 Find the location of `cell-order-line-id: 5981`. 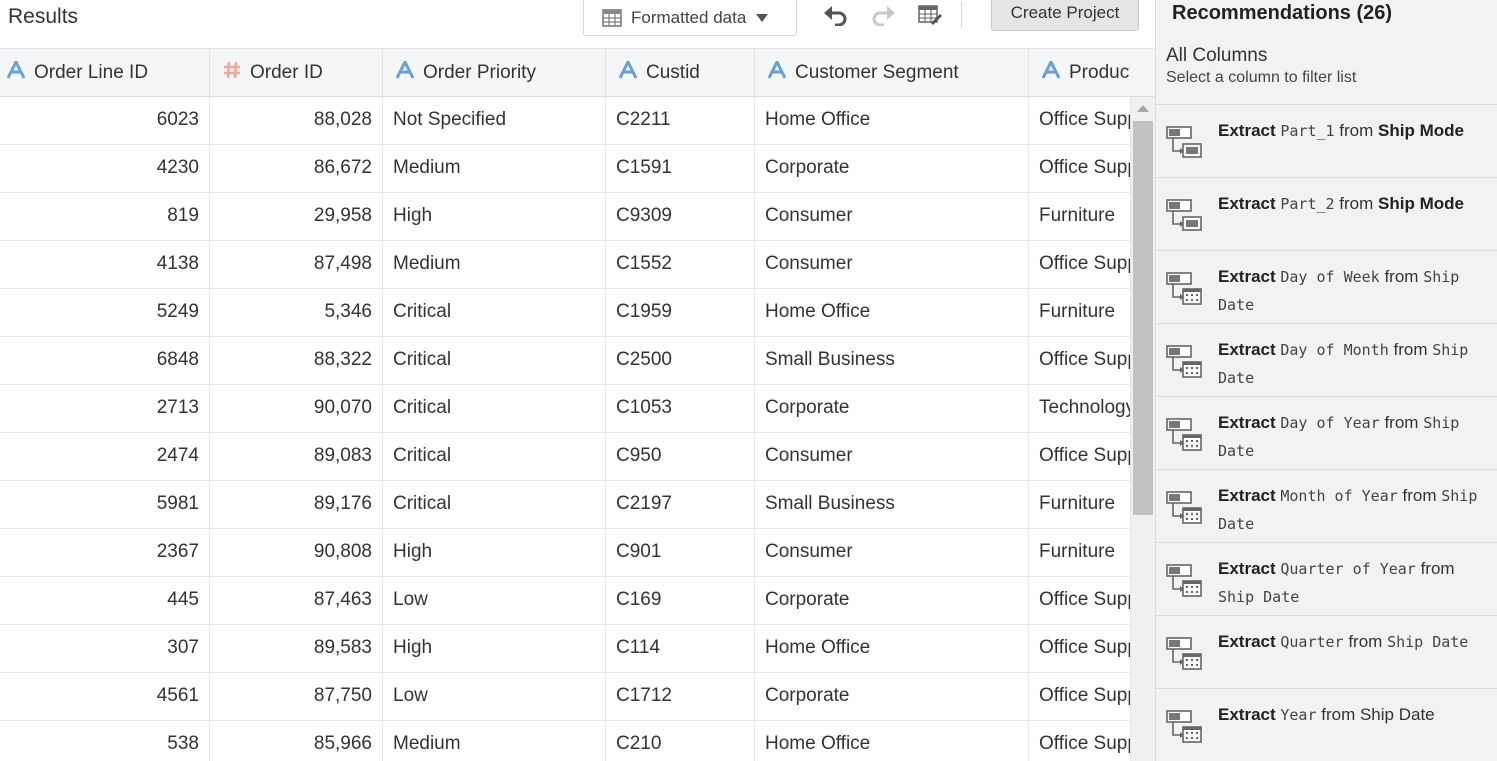

cell-order-line-id: 5981 is located at coordinates (105, 505).